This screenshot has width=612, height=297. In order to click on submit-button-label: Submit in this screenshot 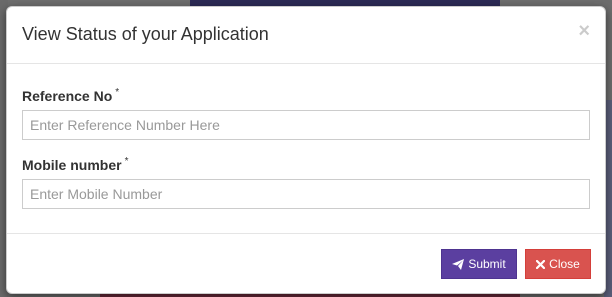, I will do `click(487, 264)`.